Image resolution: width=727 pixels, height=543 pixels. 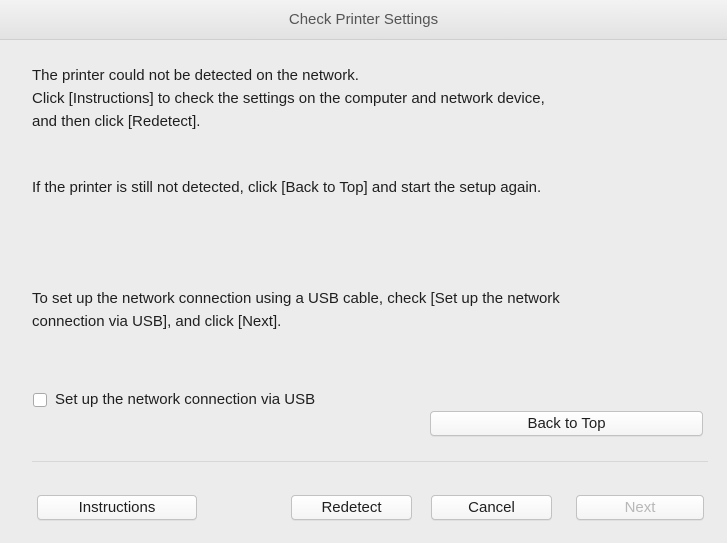 I want to click on usb-checkbox, so click(x=40, y=399).